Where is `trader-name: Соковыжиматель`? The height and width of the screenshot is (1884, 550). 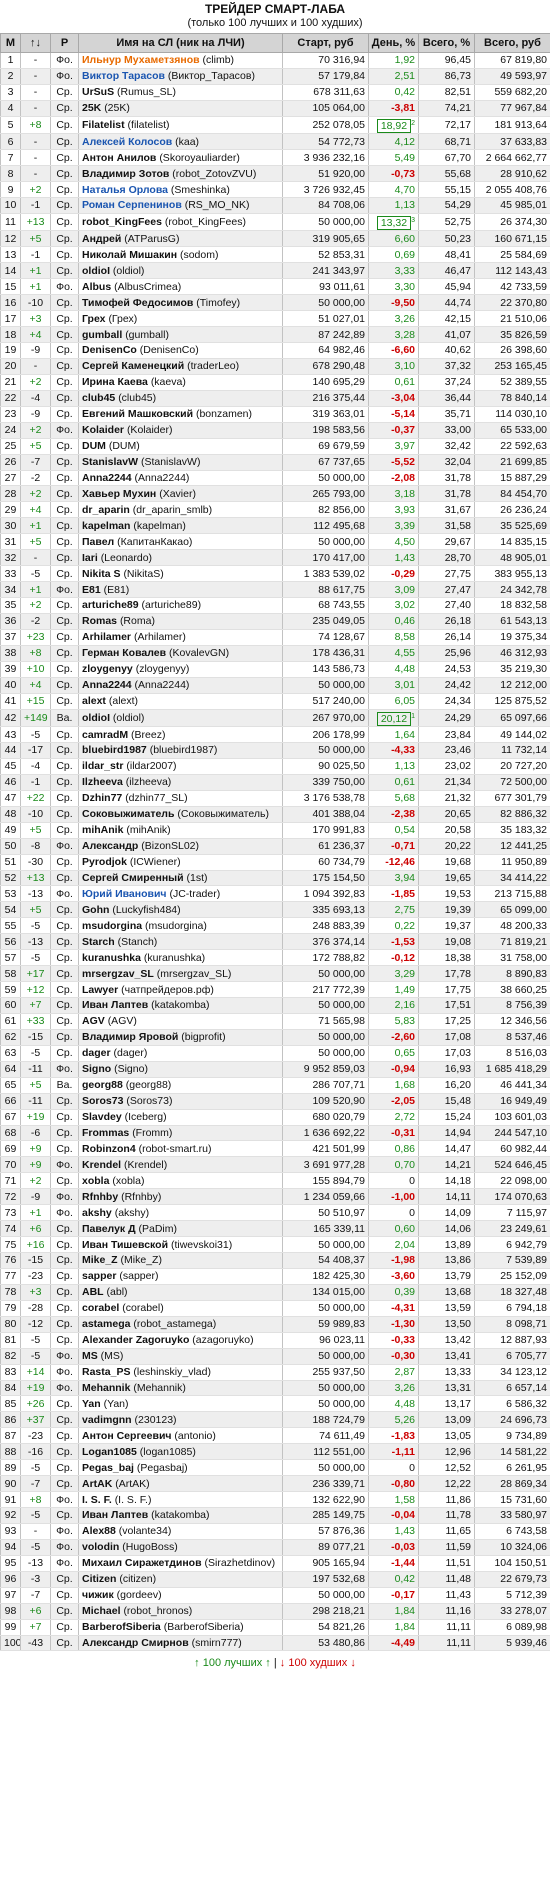 trader-name: Соковыжиматель is located at coordinates (128, 814).